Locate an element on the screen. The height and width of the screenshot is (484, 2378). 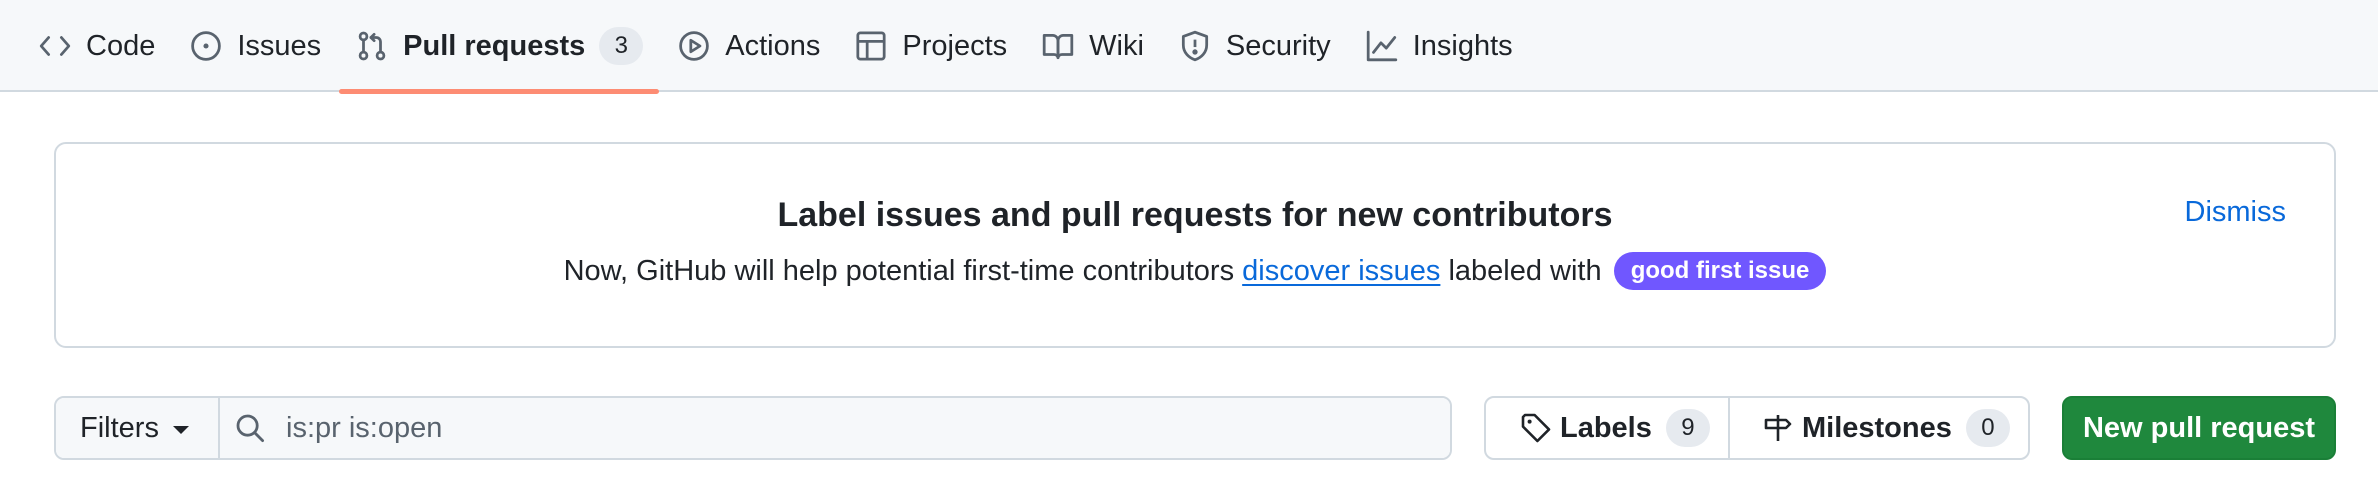
tab-label: Insights is located at coordinates (1462, 45).